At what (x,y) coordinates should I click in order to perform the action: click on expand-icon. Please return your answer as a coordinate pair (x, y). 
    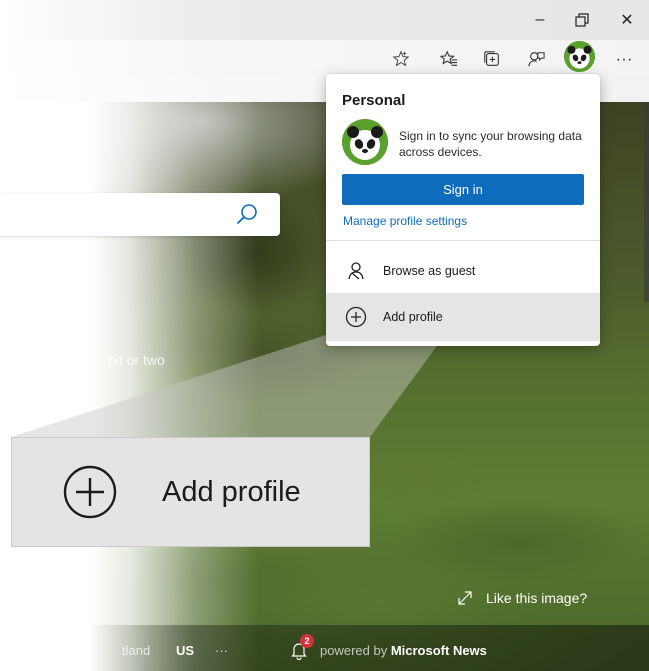
    Looking at the image, I should click on (465, 598).